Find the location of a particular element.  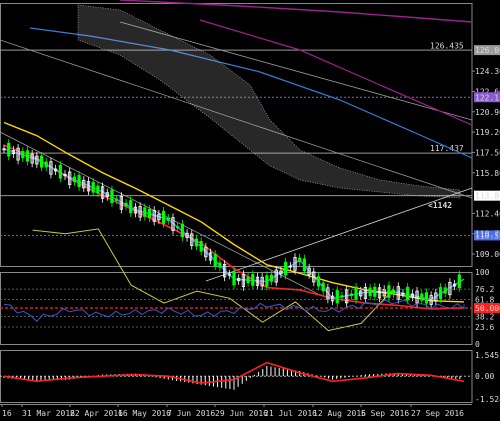

x-axis-label: 16 is located at coordinates (7, 413).